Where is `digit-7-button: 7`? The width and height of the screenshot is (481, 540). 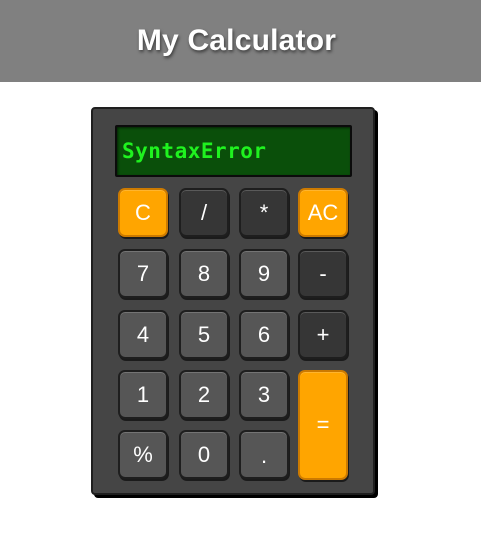 digit-7-button: 7 is located at coordinates (143, 273).